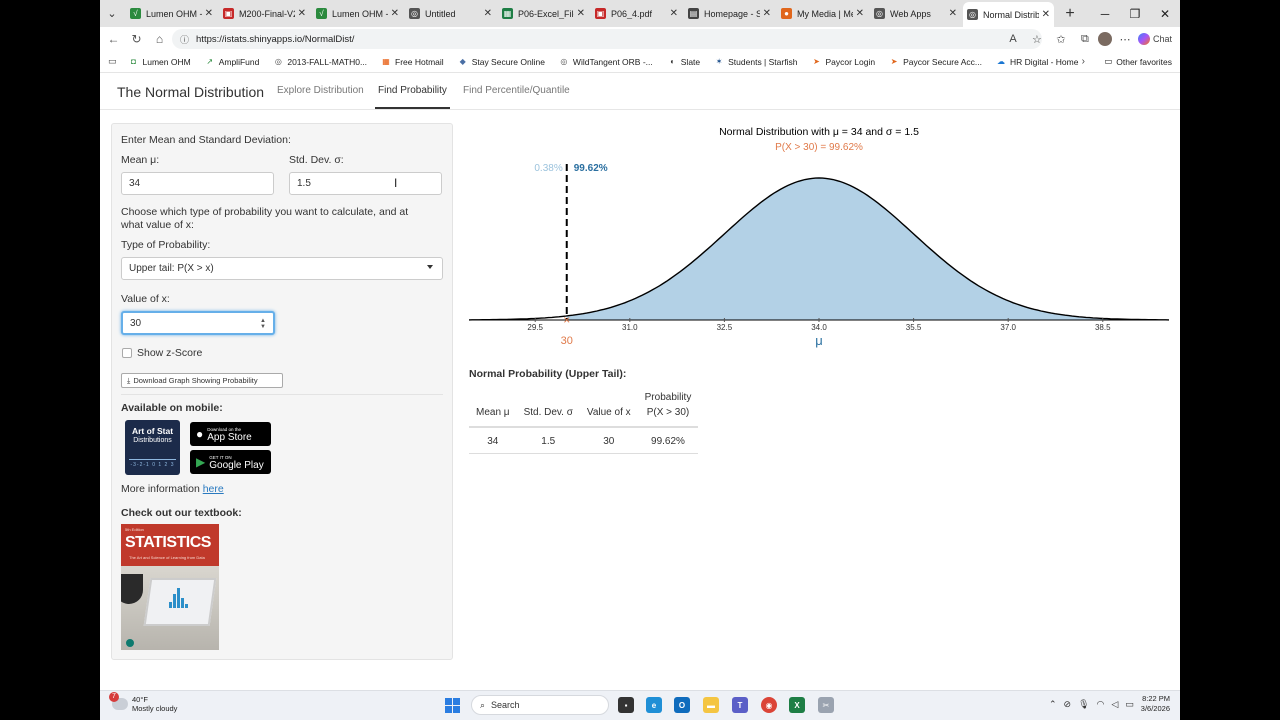  I want to click on outlook-icon: O, so click(682, 705).